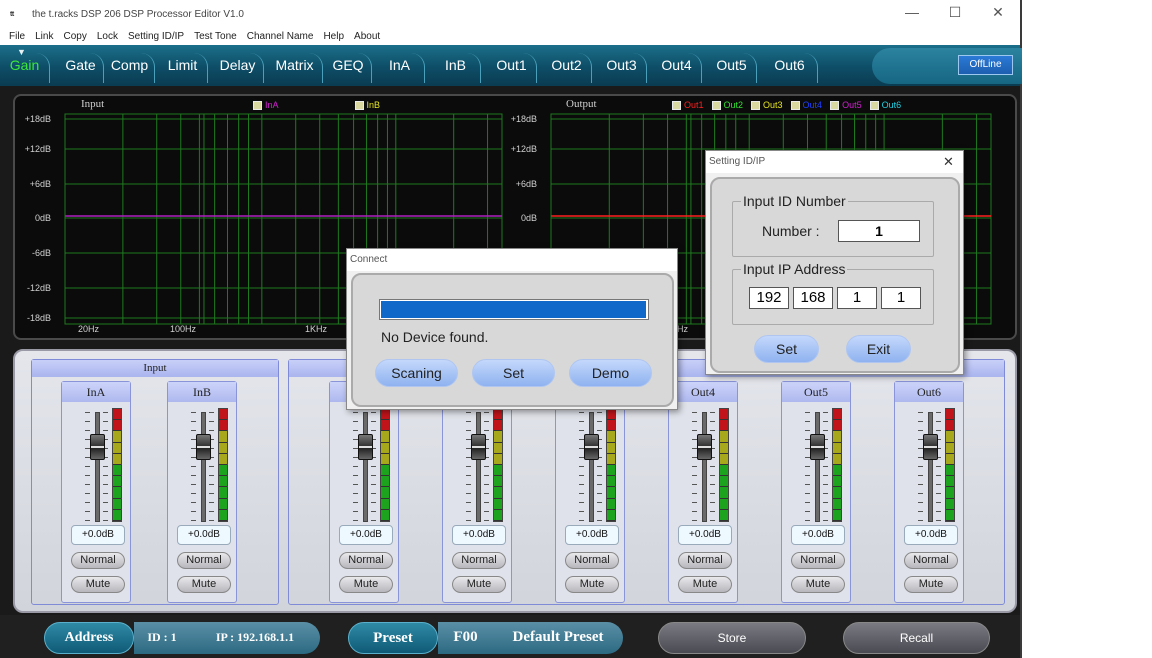 The image size is (1152, 658). What do you see at coordinates (333, 36) in the screenshot?
I see `menu-help: Help` at bounding box center [333, 36].